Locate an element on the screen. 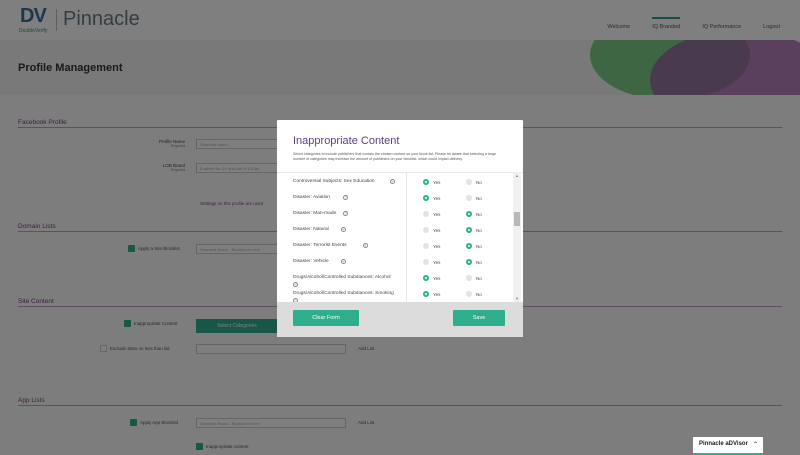 The height and width of the screenshot is (455, 800). category-label: Disaster: Man-made is located at coordinates (315, 213).